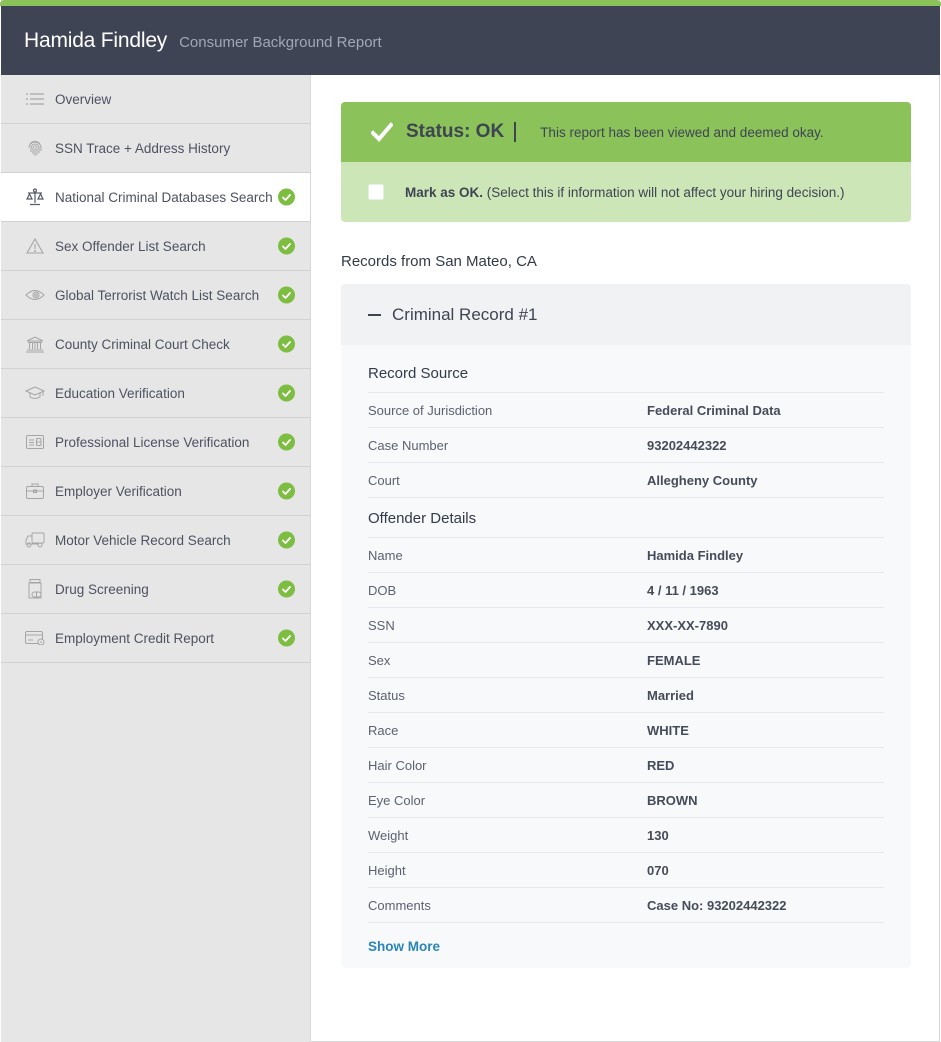 The image size is (941, 1042). I want to click on sidebar-item-employment-credit-report: Employment Credit Report, so click(155, 638).